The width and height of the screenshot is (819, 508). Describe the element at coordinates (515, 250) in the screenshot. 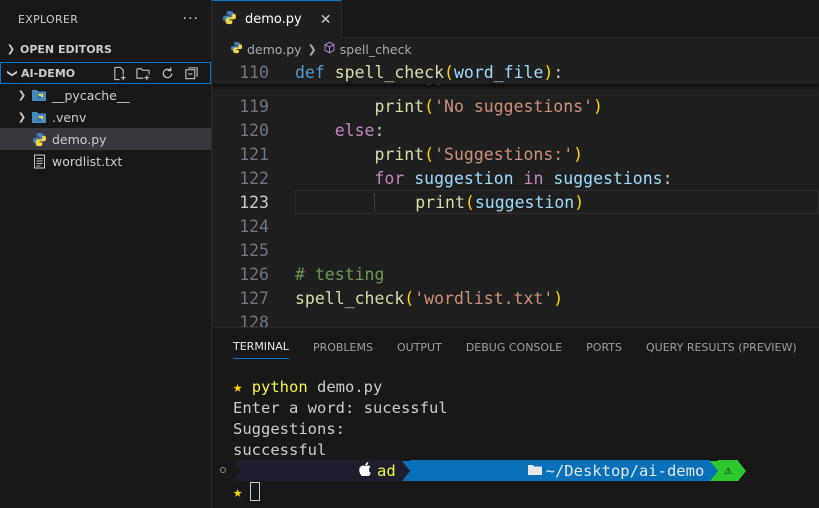

I see `code-line-125: 125` at that location.